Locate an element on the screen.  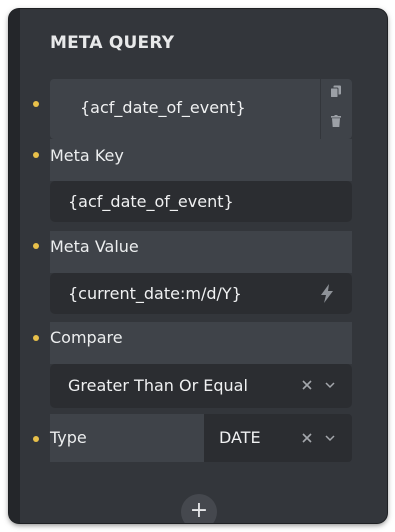
lightning-icon is located at coordinates (327, 293).